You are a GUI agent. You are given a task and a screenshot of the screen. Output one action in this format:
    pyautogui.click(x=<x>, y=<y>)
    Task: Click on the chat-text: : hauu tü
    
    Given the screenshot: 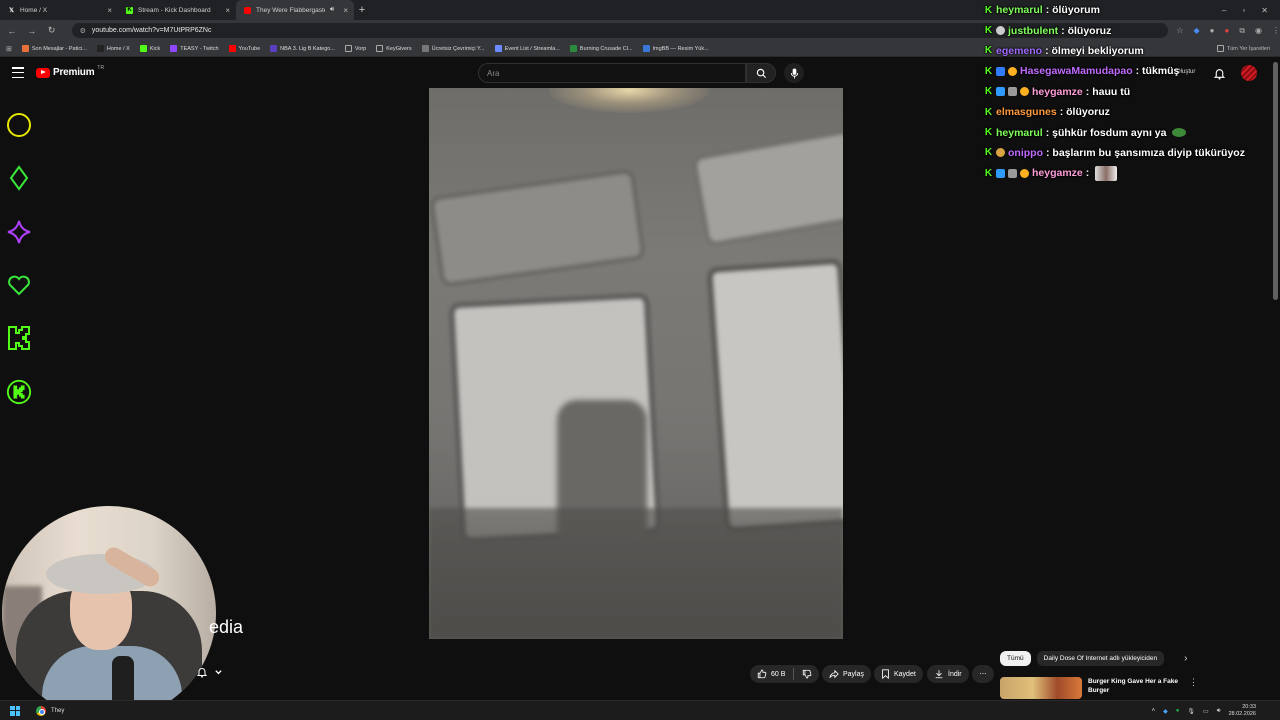 What is the action you would take?
    pyautogui.click(x=1108, y=91)
    